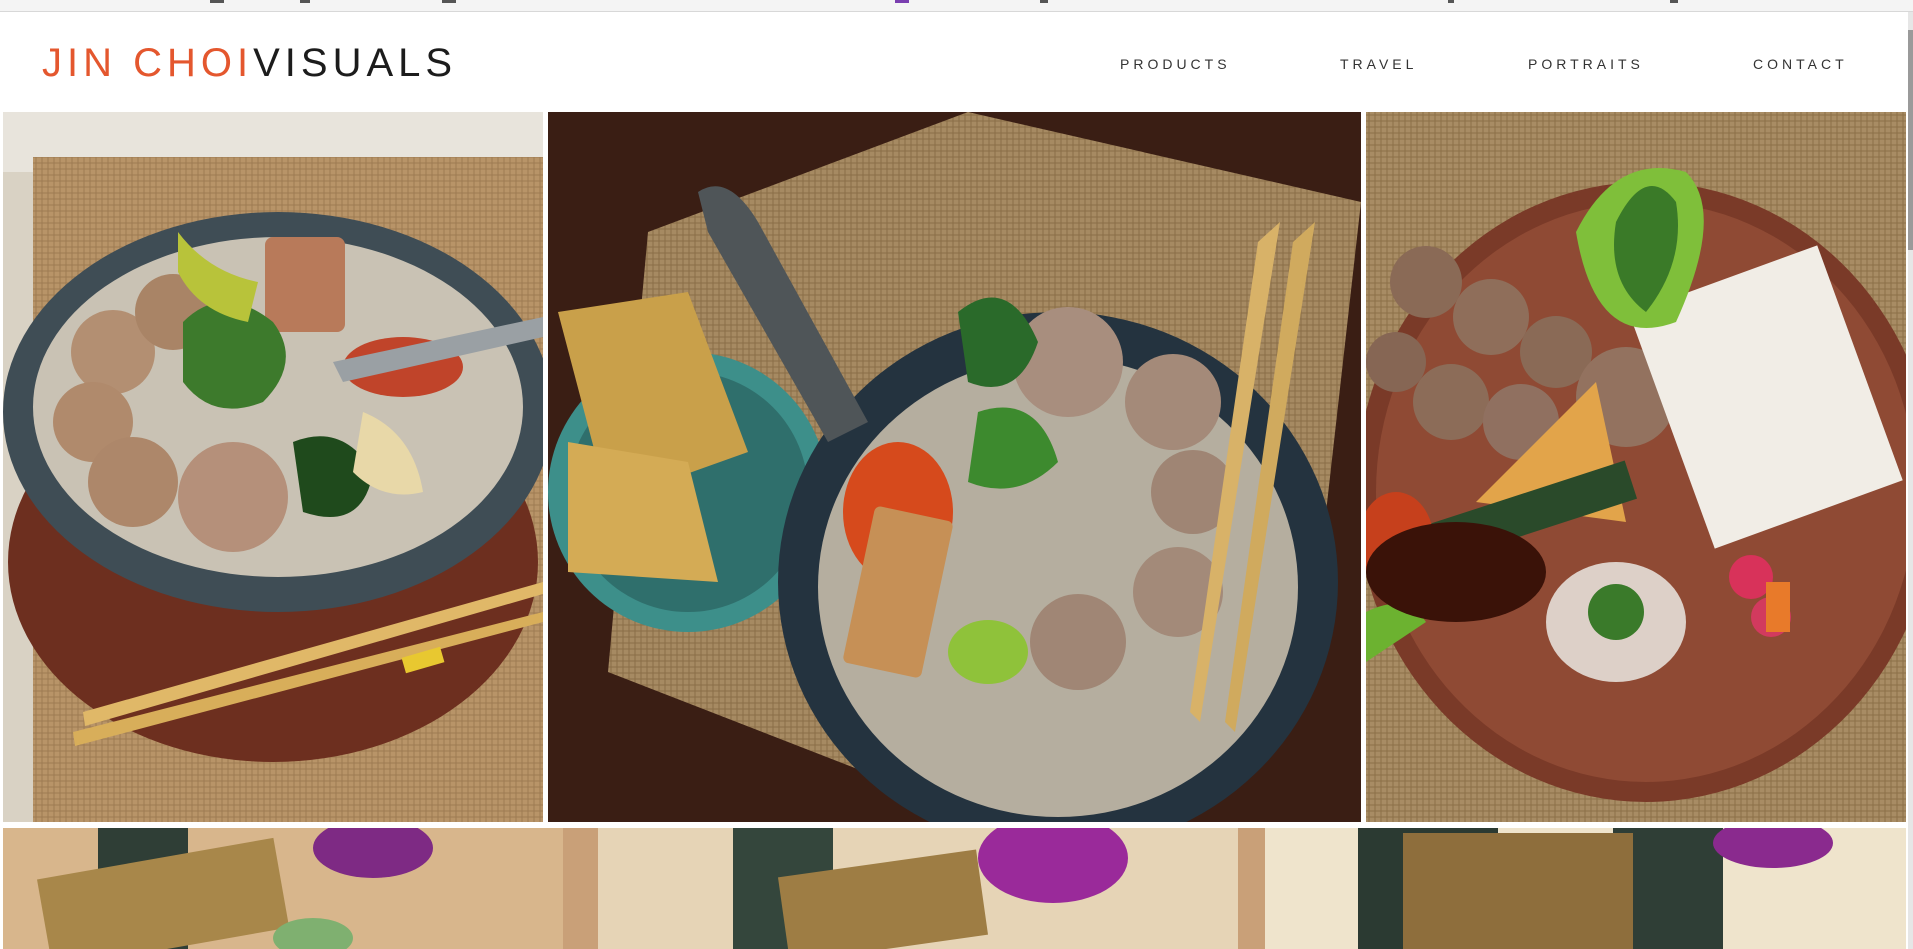 The height and width of the screenshot is (949, 1913). What do you see at coordinates (1910, 140) in the screenshot?
I see `scrollbar-thumb` at bounding box center [1910, 140].